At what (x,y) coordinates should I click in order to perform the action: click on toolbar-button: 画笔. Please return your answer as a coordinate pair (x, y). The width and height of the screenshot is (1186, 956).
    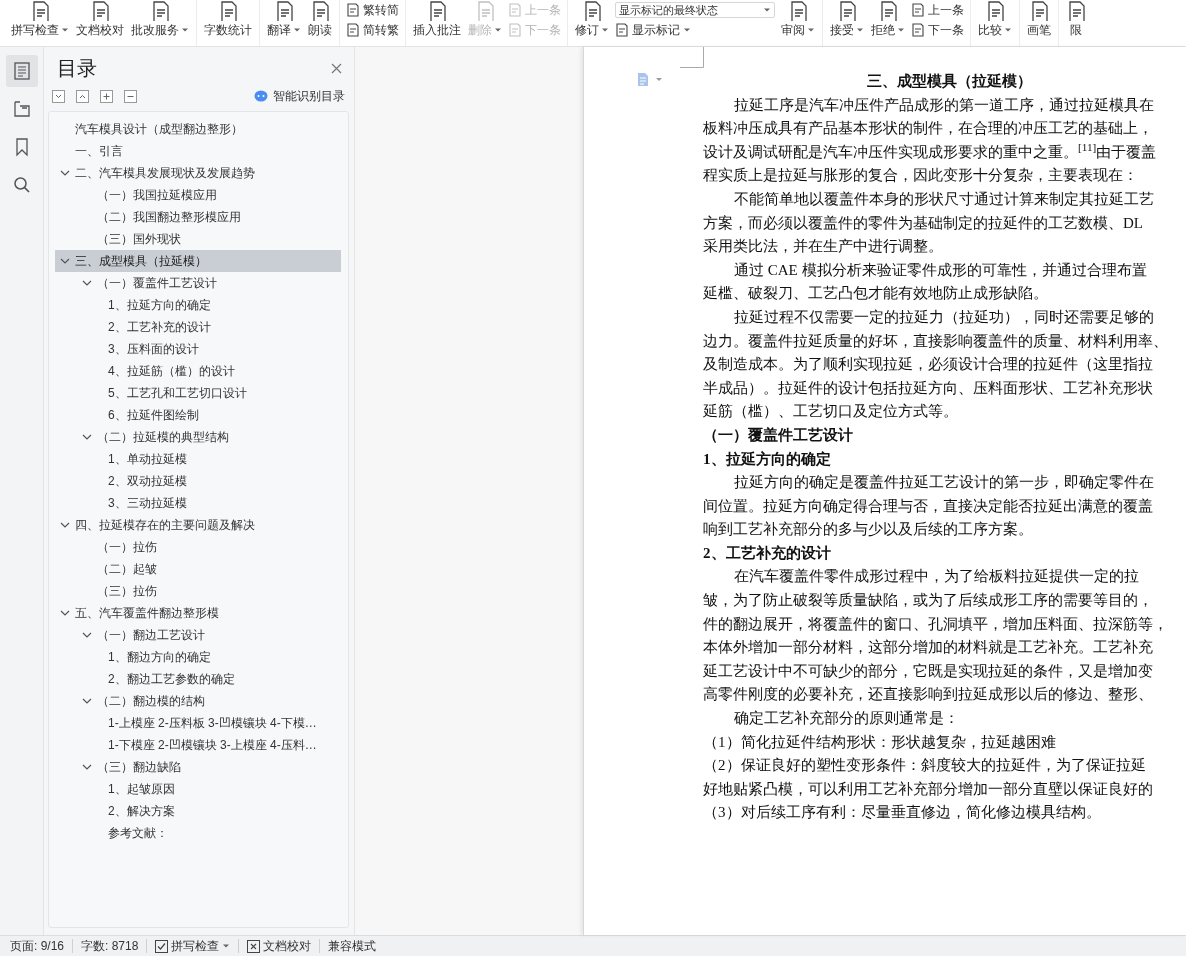
    Looking at the image, I should click on (1039, 23).